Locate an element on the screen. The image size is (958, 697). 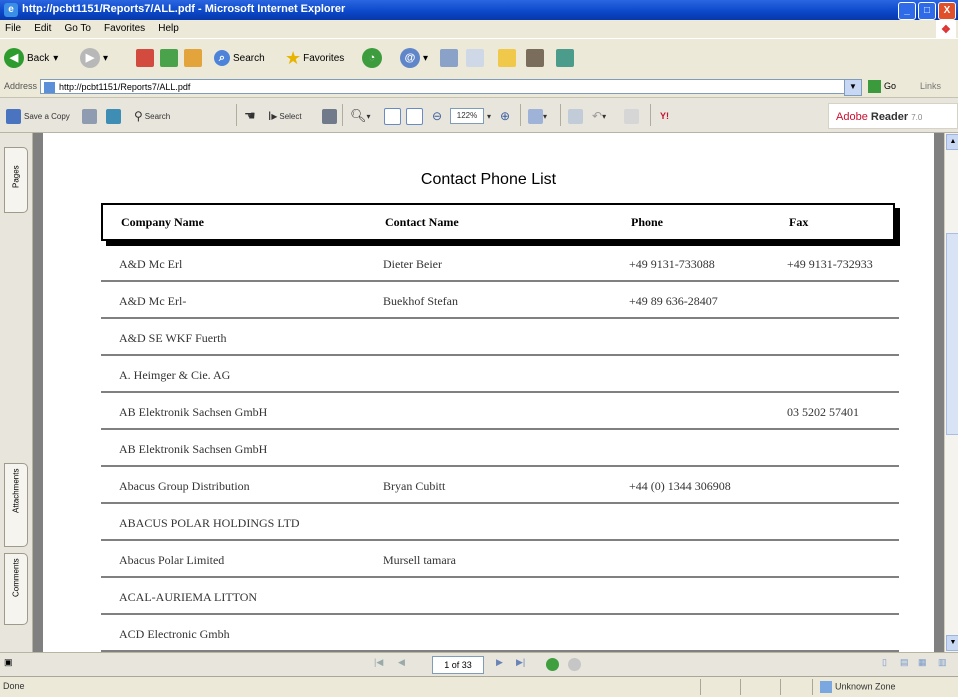
folder-button is located at coordinates (507, 58).